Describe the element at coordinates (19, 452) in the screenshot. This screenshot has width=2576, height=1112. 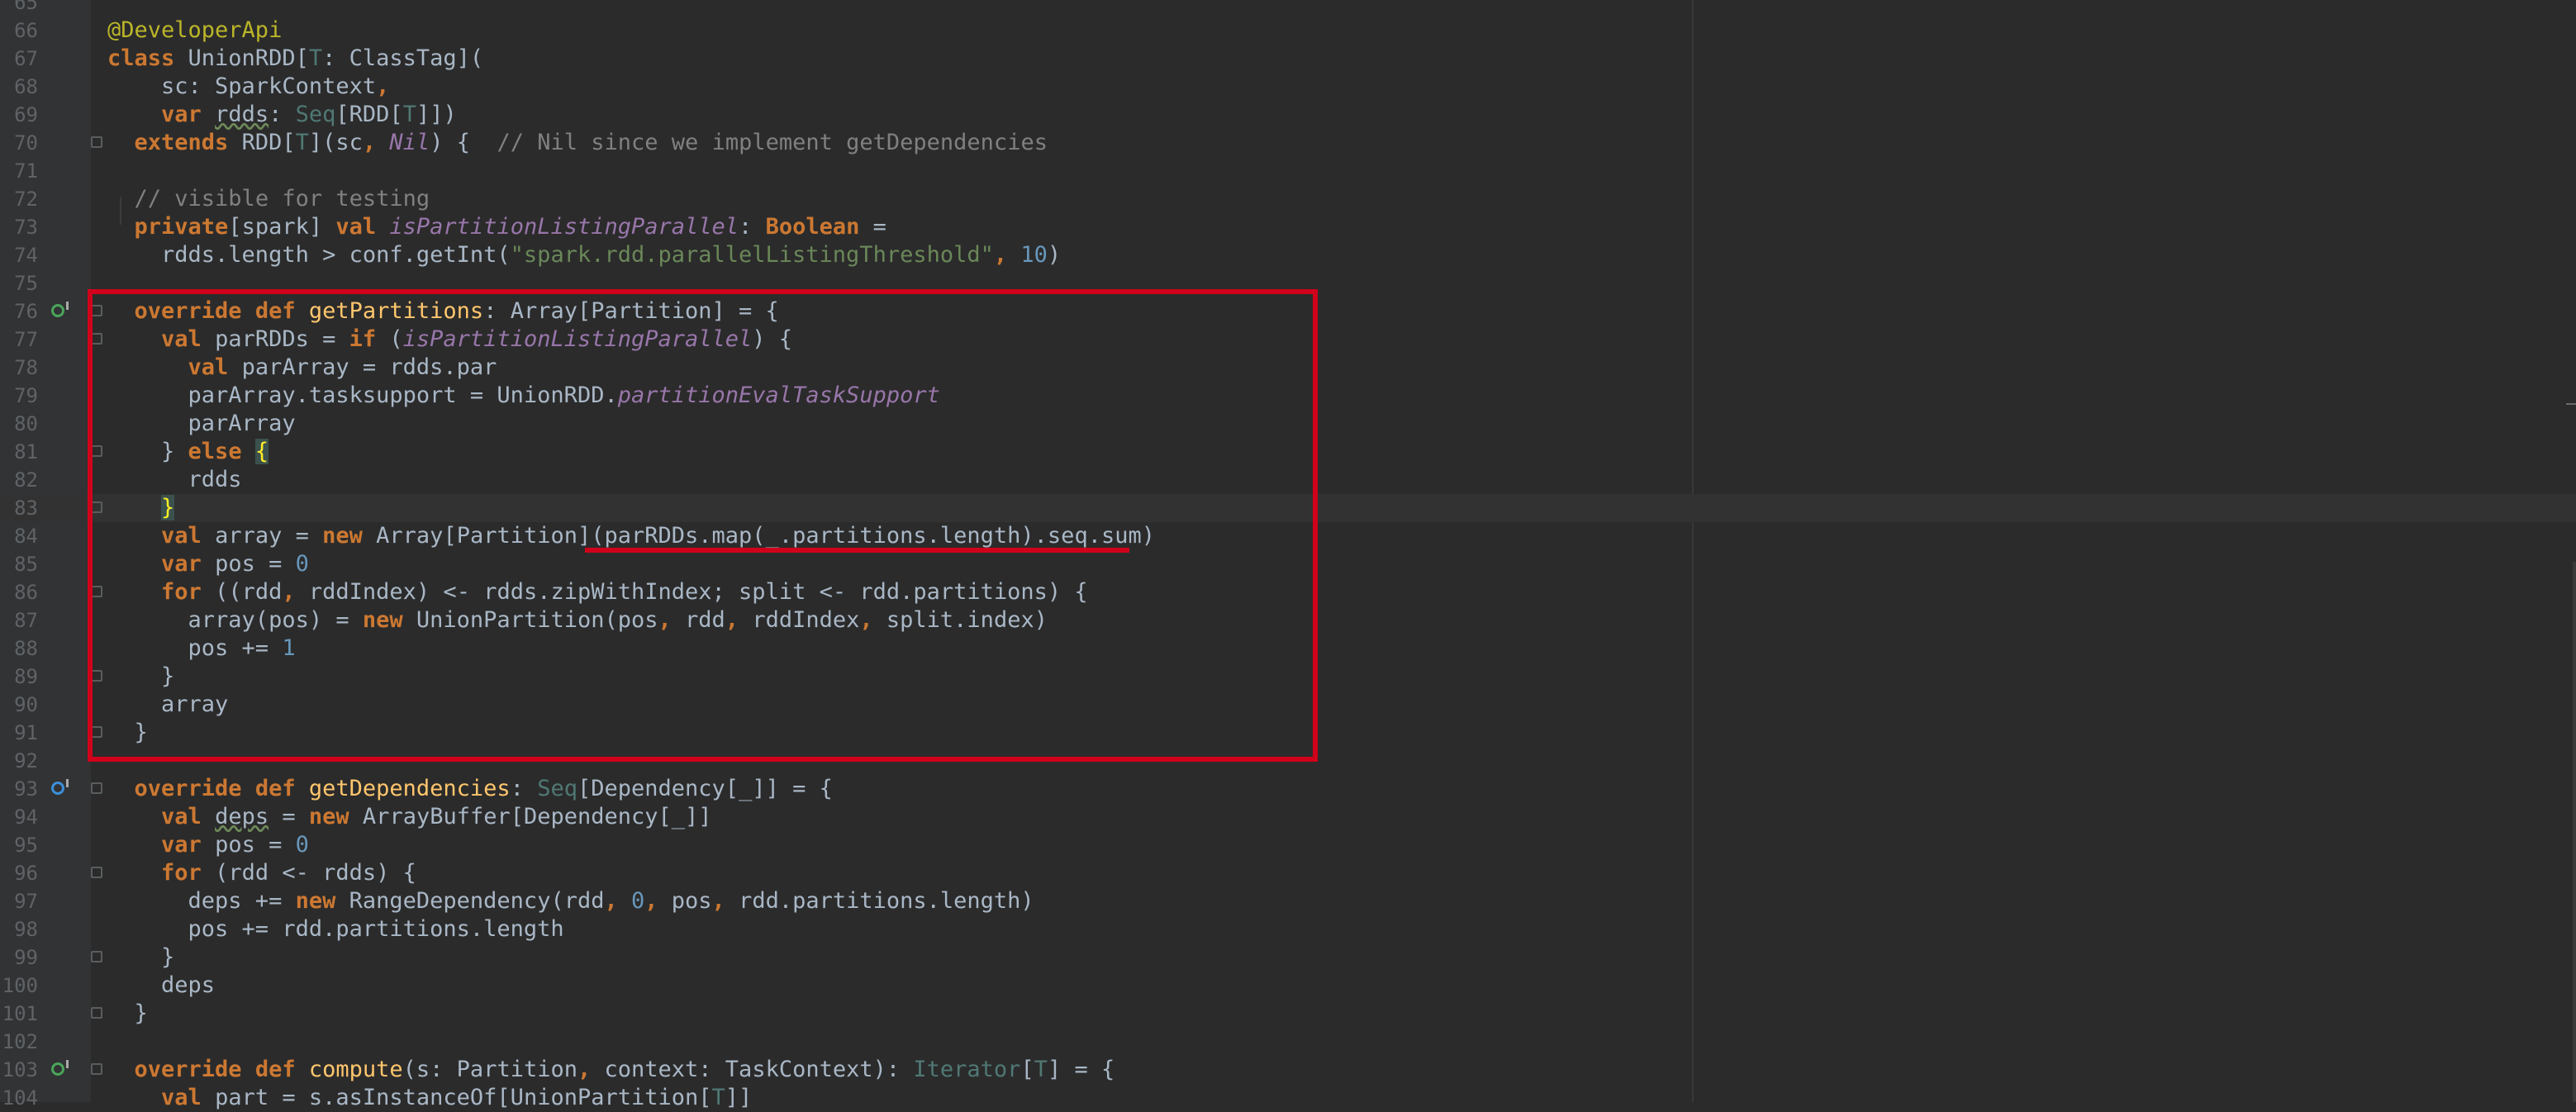
I see `line-number: 81` at that location.